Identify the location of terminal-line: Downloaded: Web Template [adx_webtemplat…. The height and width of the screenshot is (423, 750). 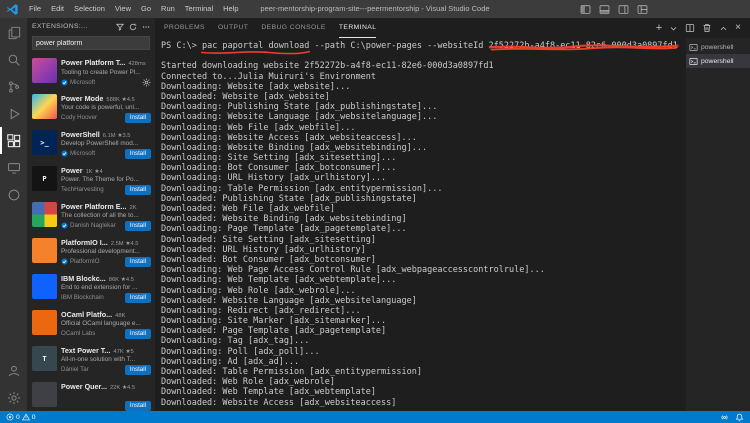
(268, 392).